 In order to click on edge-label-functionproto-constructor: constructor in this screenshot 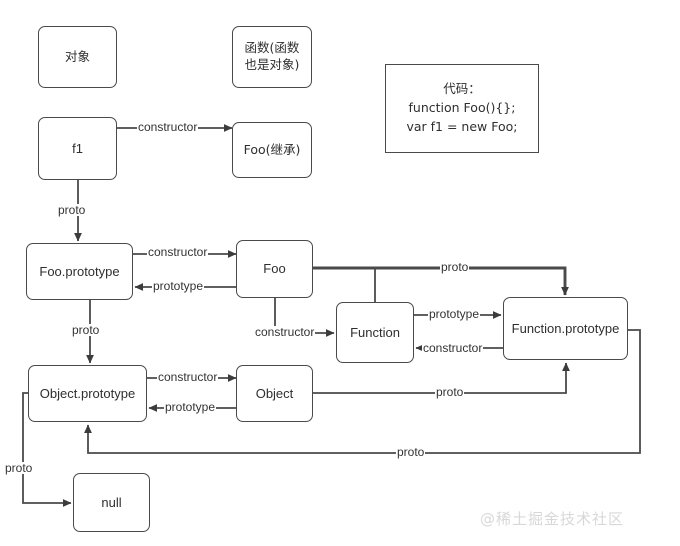, I will do `click(453, 348)`.